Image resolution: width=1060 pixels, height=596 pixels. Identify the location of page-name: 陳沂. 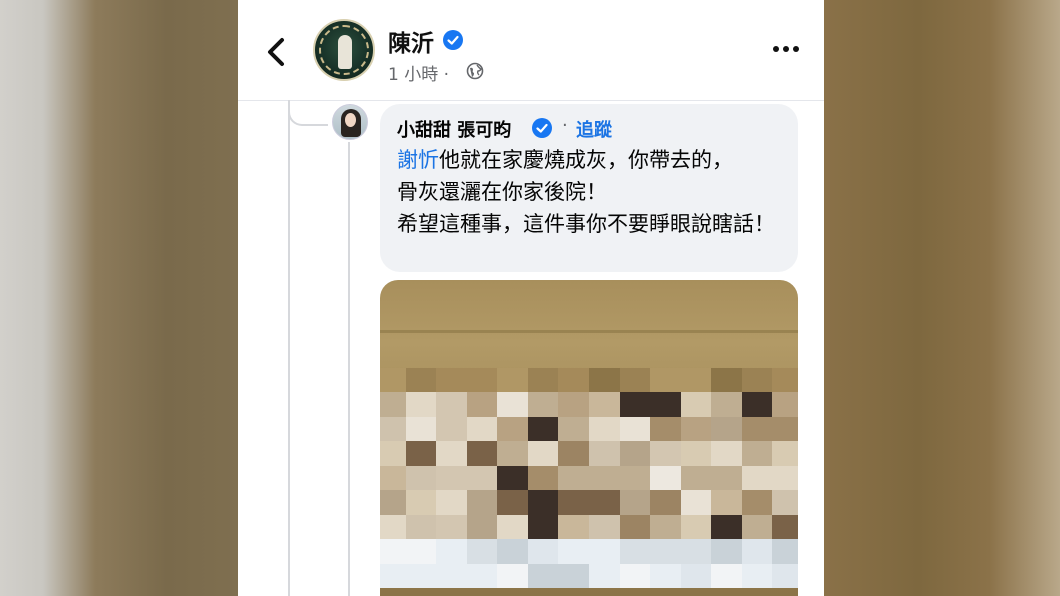
(411, 41).